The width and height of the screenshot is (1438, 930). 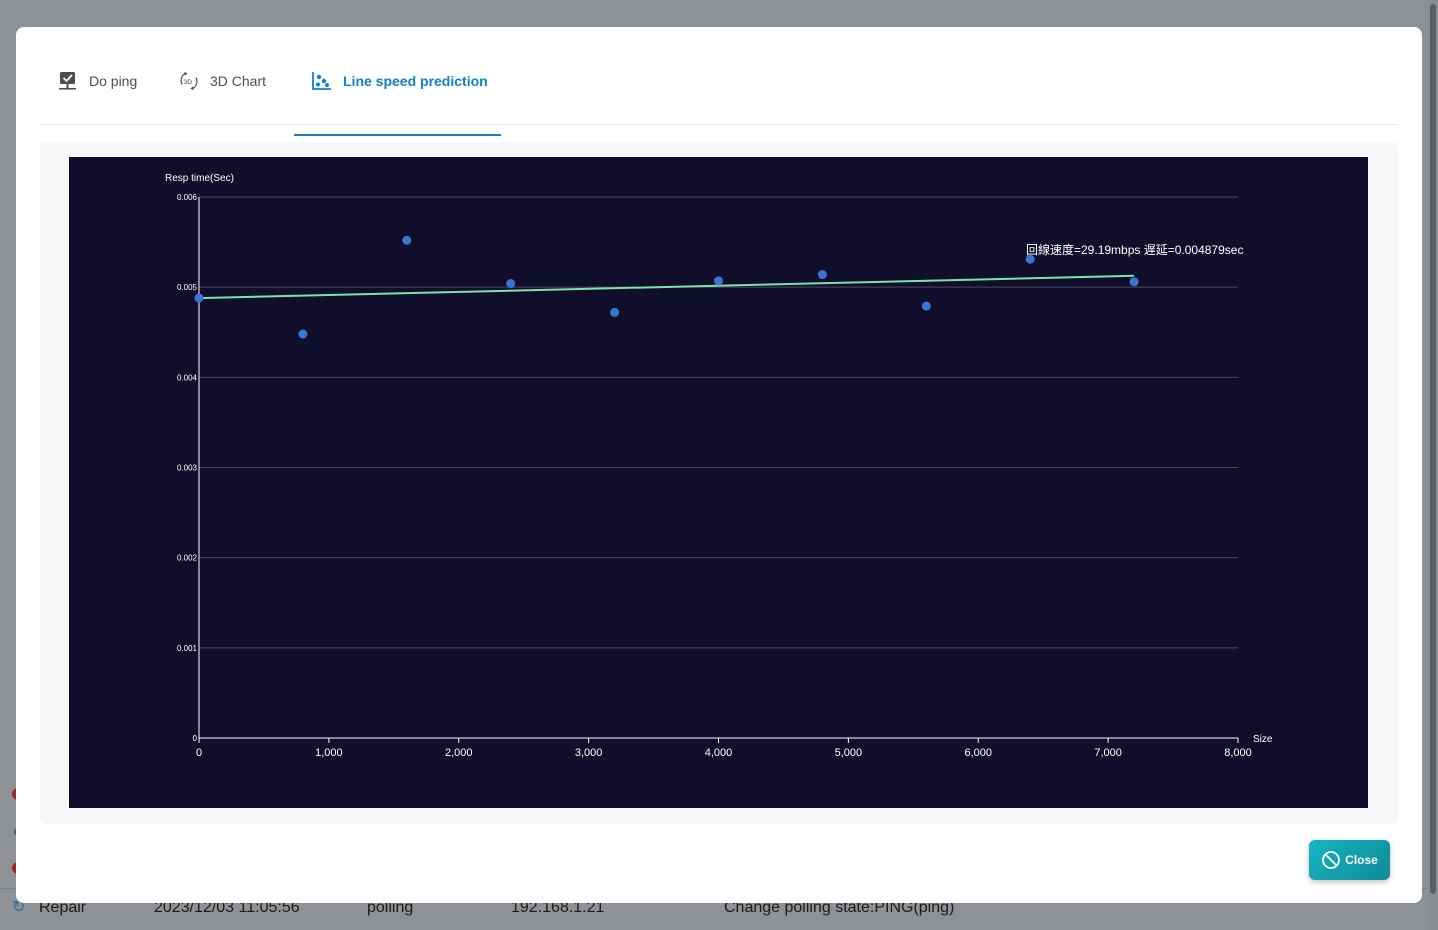 What do you see at coordinates (978, 753) in the screenshot?
I see `x-tick-label: 6,000` at bounding box center [978, 753].